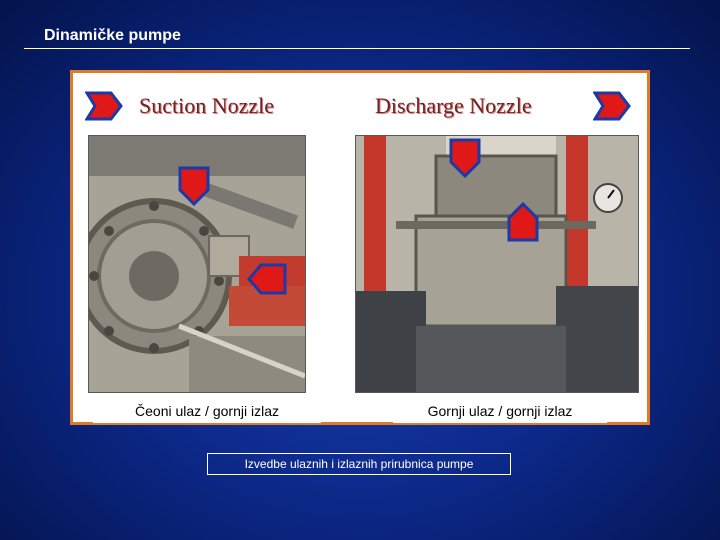 Image resolution: width=720 pixels, height=540 pixels. Describe the element at coordinates (453, 105) in the screenshot. I see `discharge-nozzle-heading: Discharge Nozzle` at that location.